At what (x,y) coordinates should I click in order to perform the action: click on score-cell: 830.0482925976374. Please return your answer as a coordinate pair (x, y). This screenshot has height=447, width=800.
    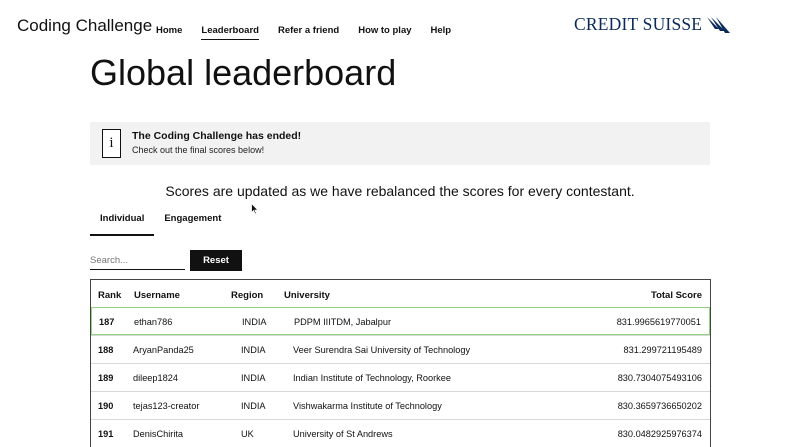
    Looking at the image, I should click on (659, 434).